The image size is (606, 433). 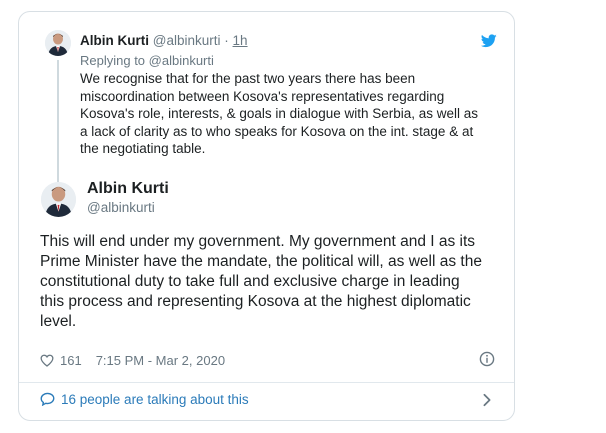 I want to click on reply-relative-time-link: 1h, so click(x=240, y=40).